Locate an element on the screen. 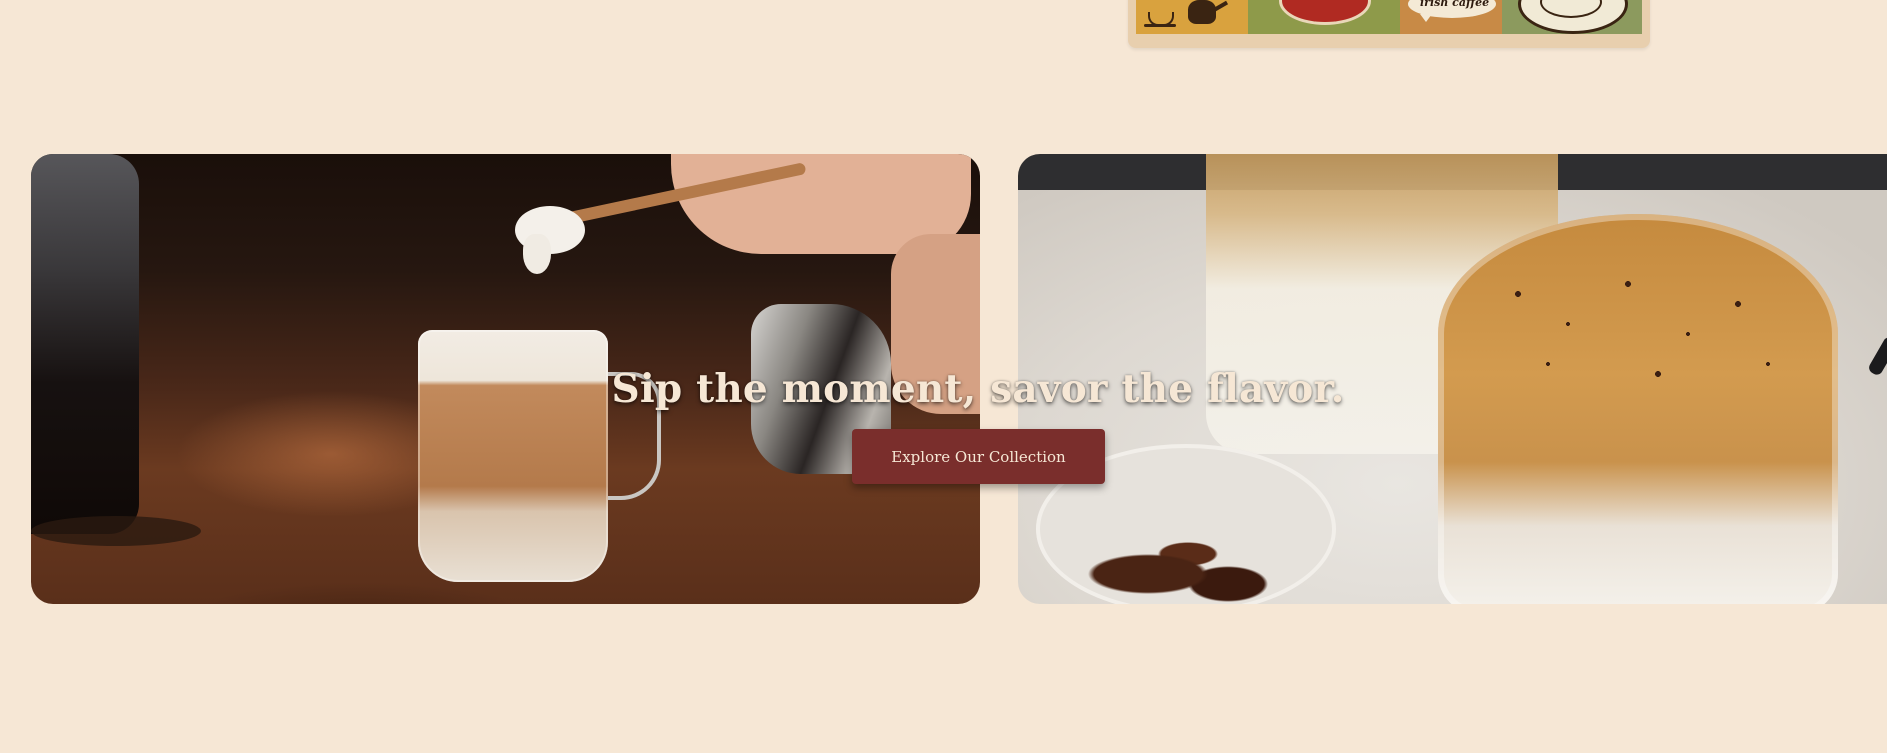 Image resolution: width=1887 pixels, height=753 pixels. banner-bubble-text: irish caffee is located at coordinates (1455, 4).